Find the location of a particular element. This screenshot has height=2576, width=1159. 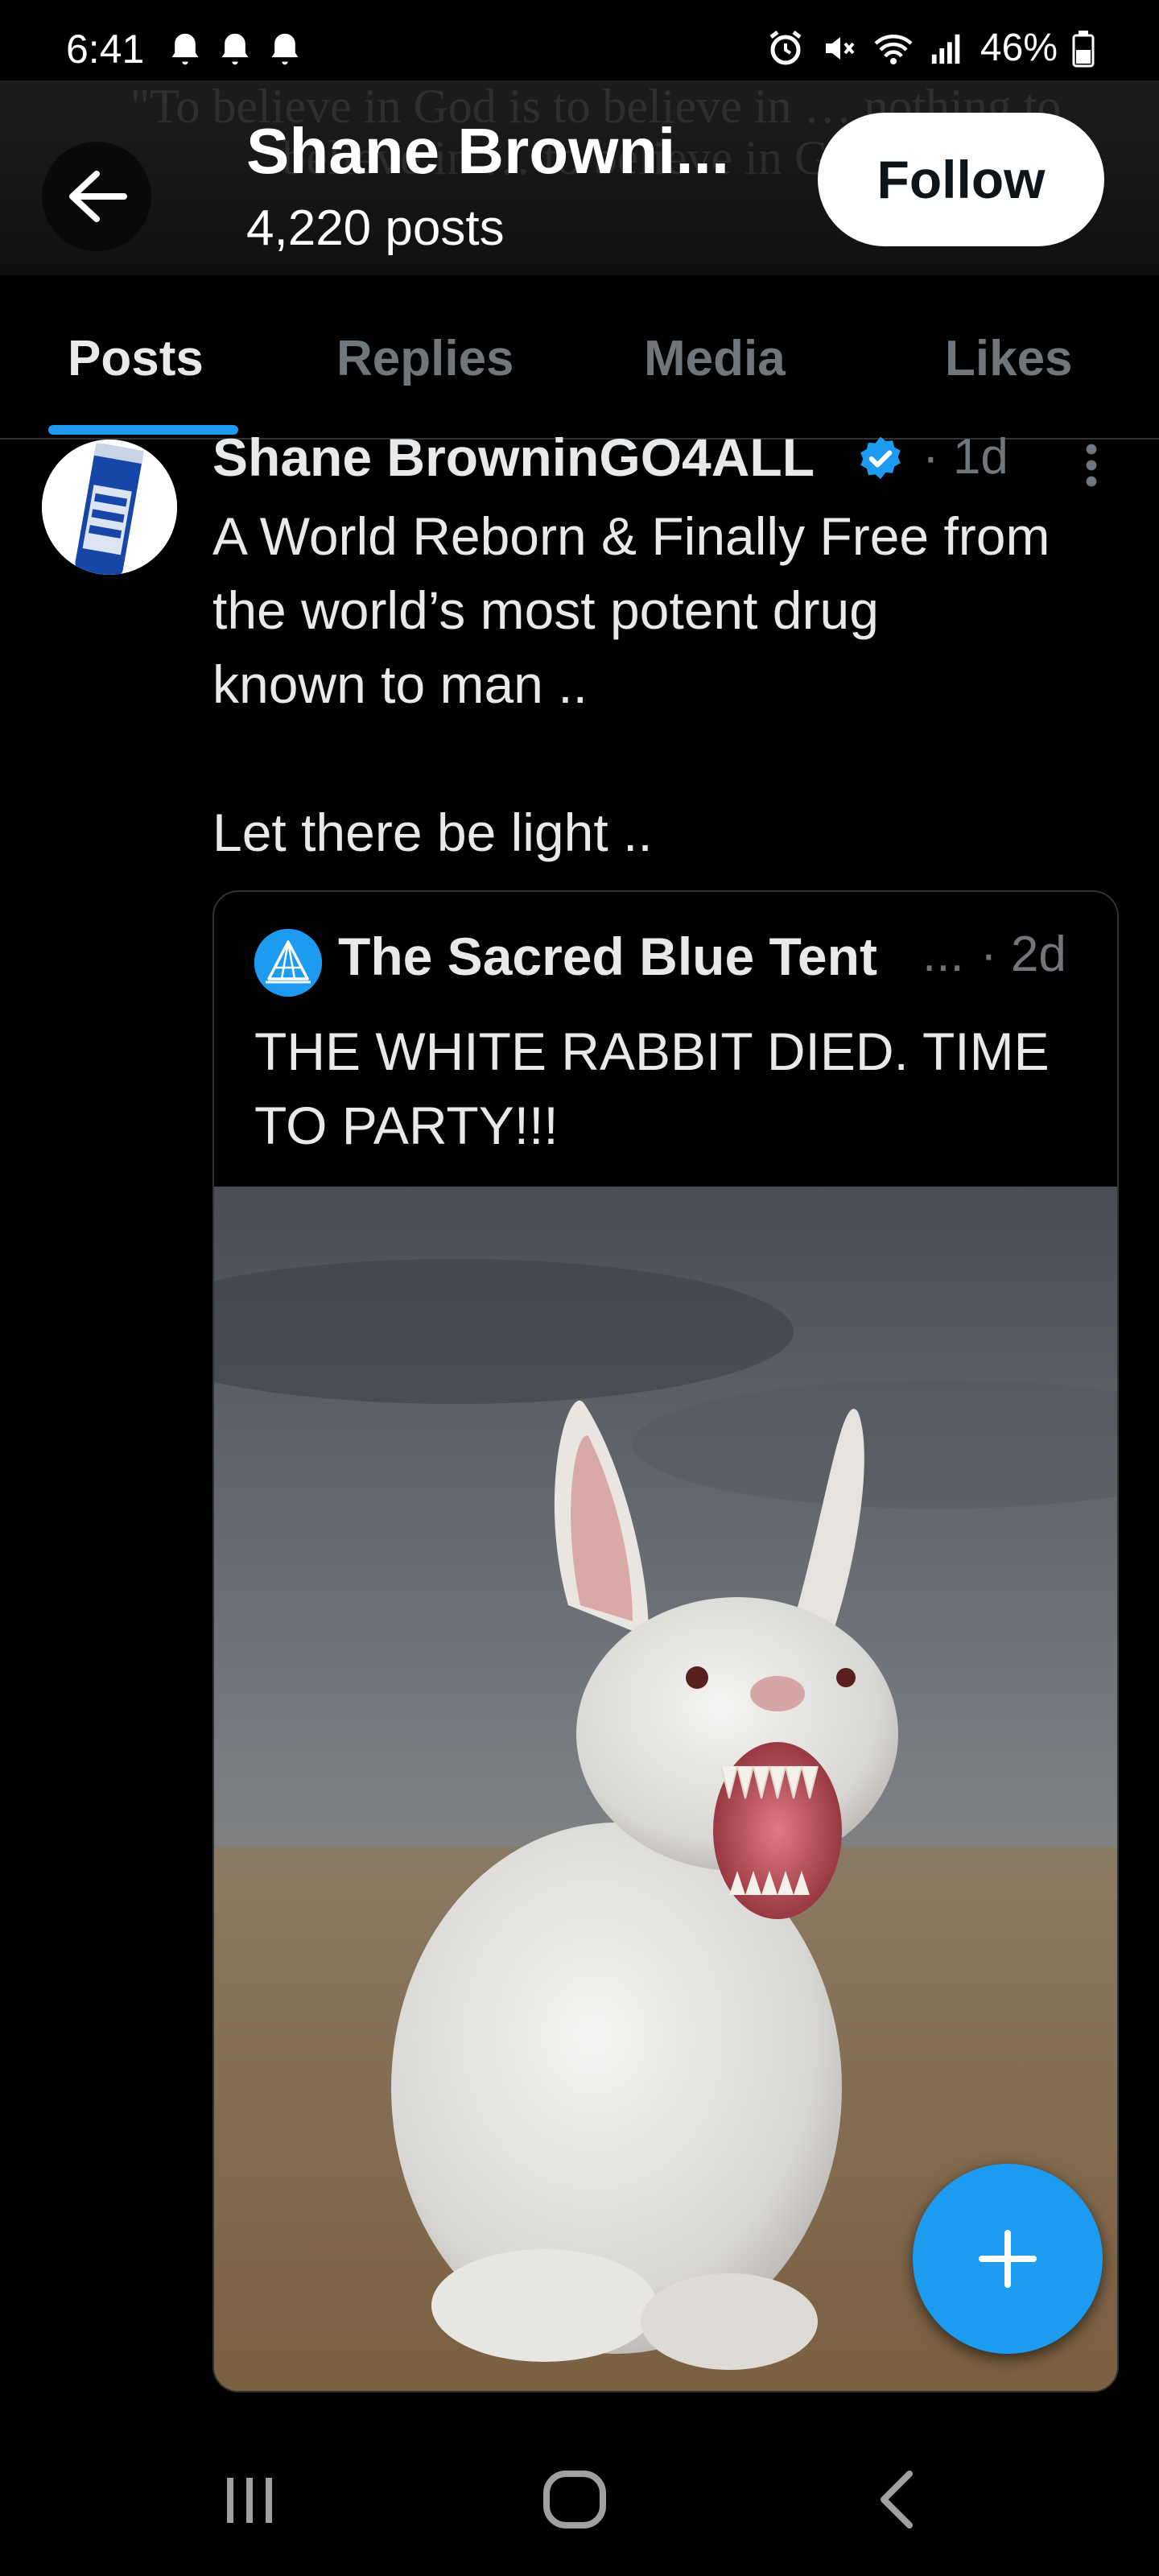

battery-percent: 46% is located at coordinates (1019, 48).